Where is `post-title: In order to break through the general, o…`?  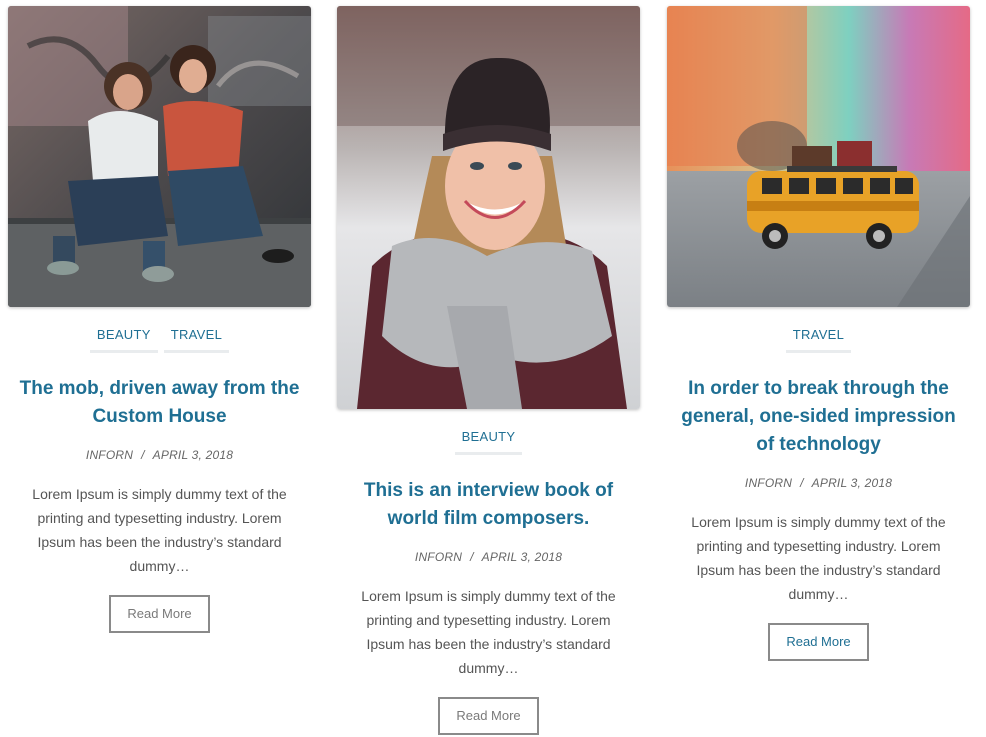
post-title: In order to break through the general, o… is located at coordinates (818, 417).